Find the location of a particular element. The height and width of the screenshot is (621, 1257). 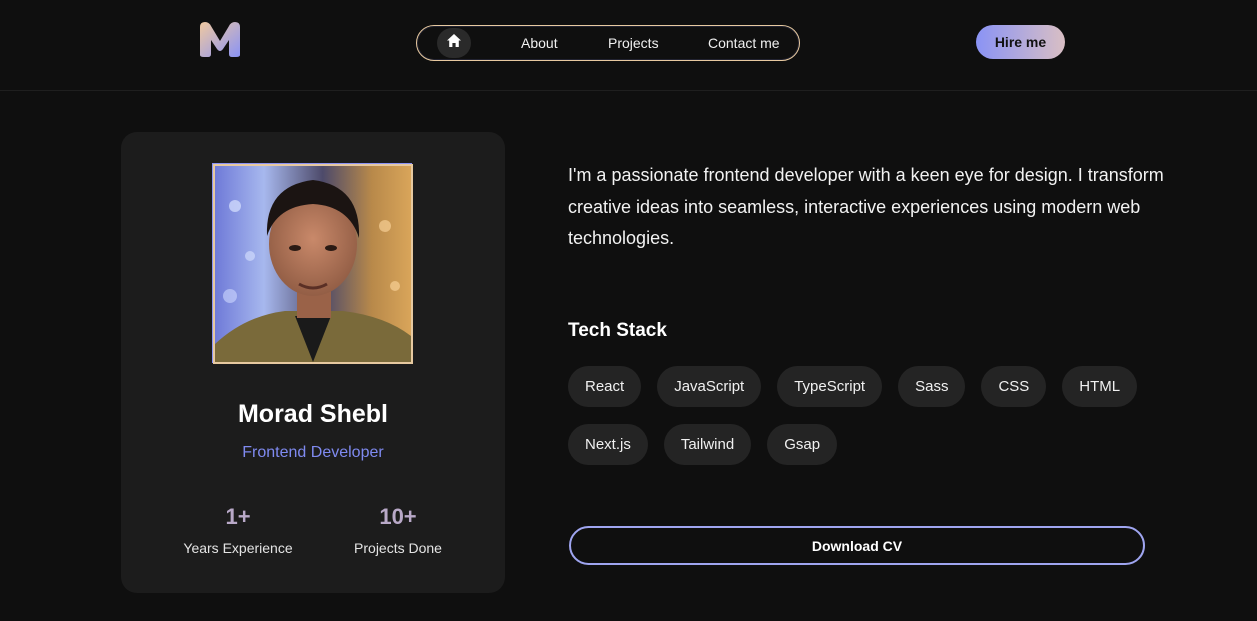

home-icon is located at coordinates (454, 43).